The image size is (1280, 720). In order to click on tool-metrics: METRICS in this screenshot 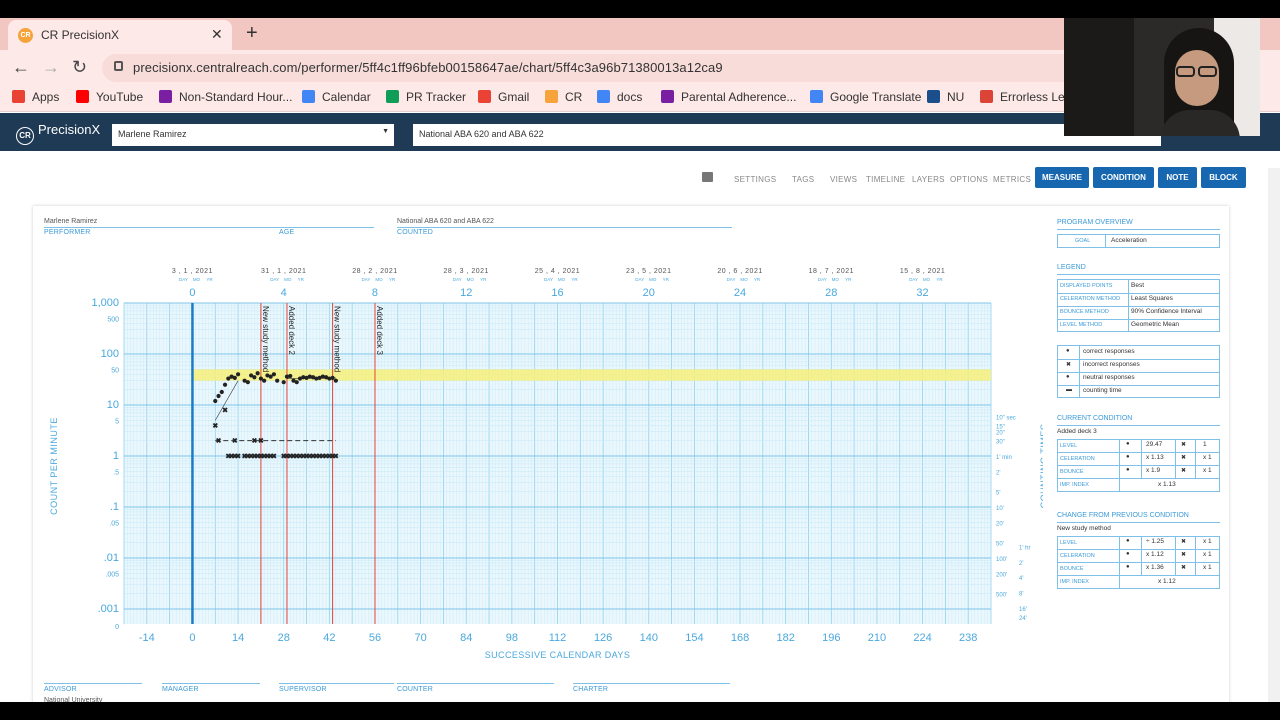, I will do `click(1012, 179)`.